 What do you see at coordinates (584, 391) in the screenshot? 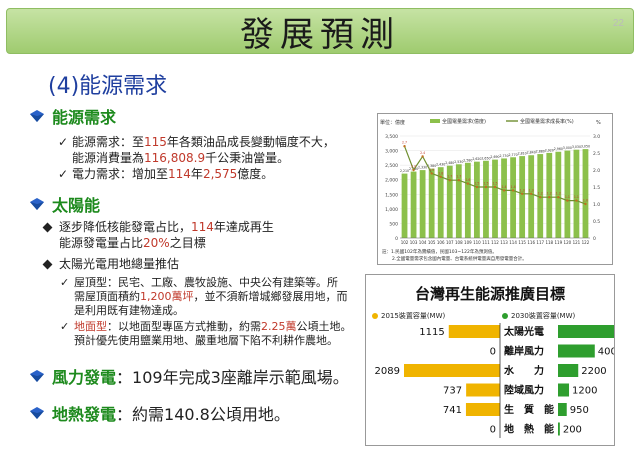
I see `bar-2030-label: 1200` at bounding box center [584, 391].